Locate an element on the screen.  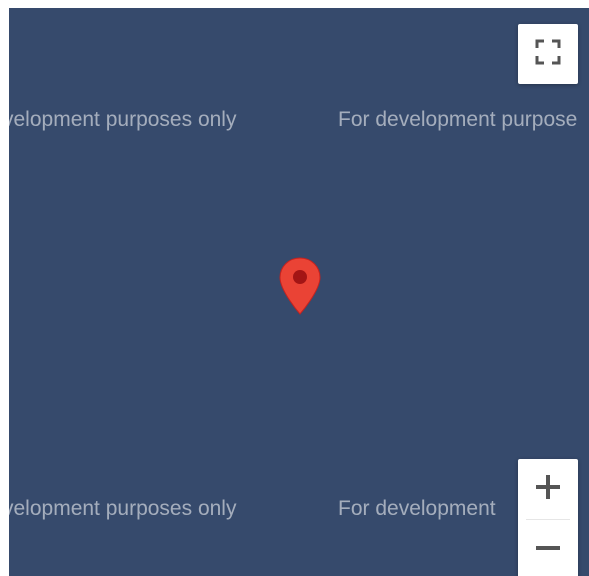
fullscreen-button is located at coordinates (548, 54).